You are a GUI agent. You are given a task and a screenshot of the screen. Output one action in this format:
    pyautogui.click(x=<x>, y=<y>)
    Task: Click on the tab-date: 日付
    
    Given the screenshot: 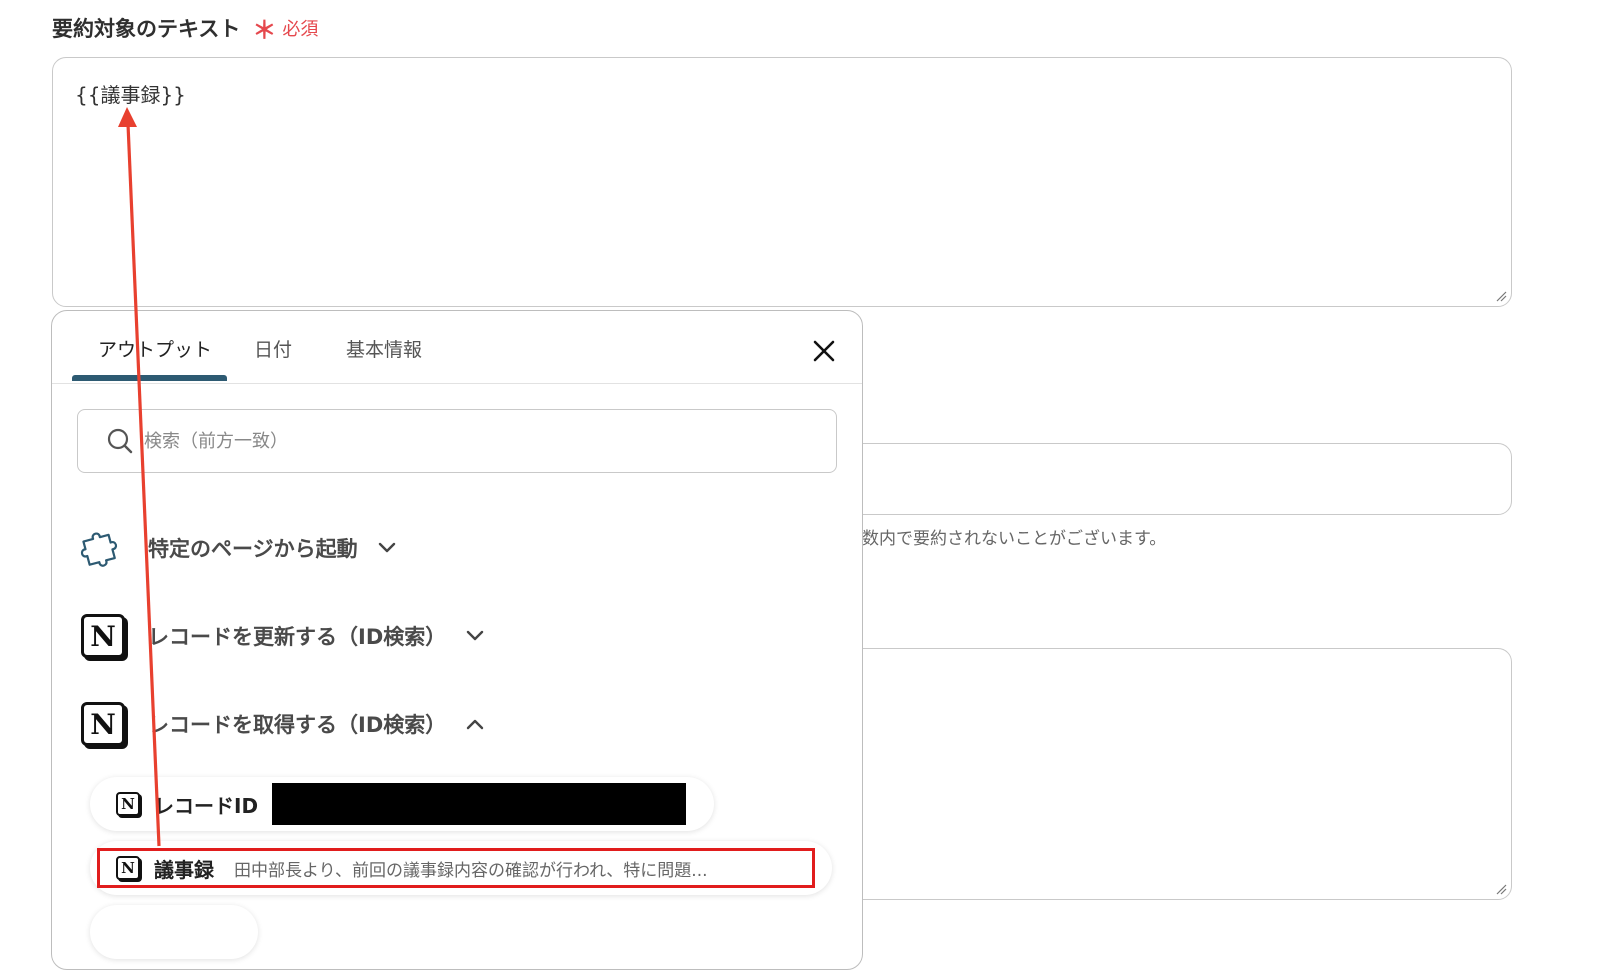 What is the action you would take?
    pyautogui.click(x=273, y=348)
    